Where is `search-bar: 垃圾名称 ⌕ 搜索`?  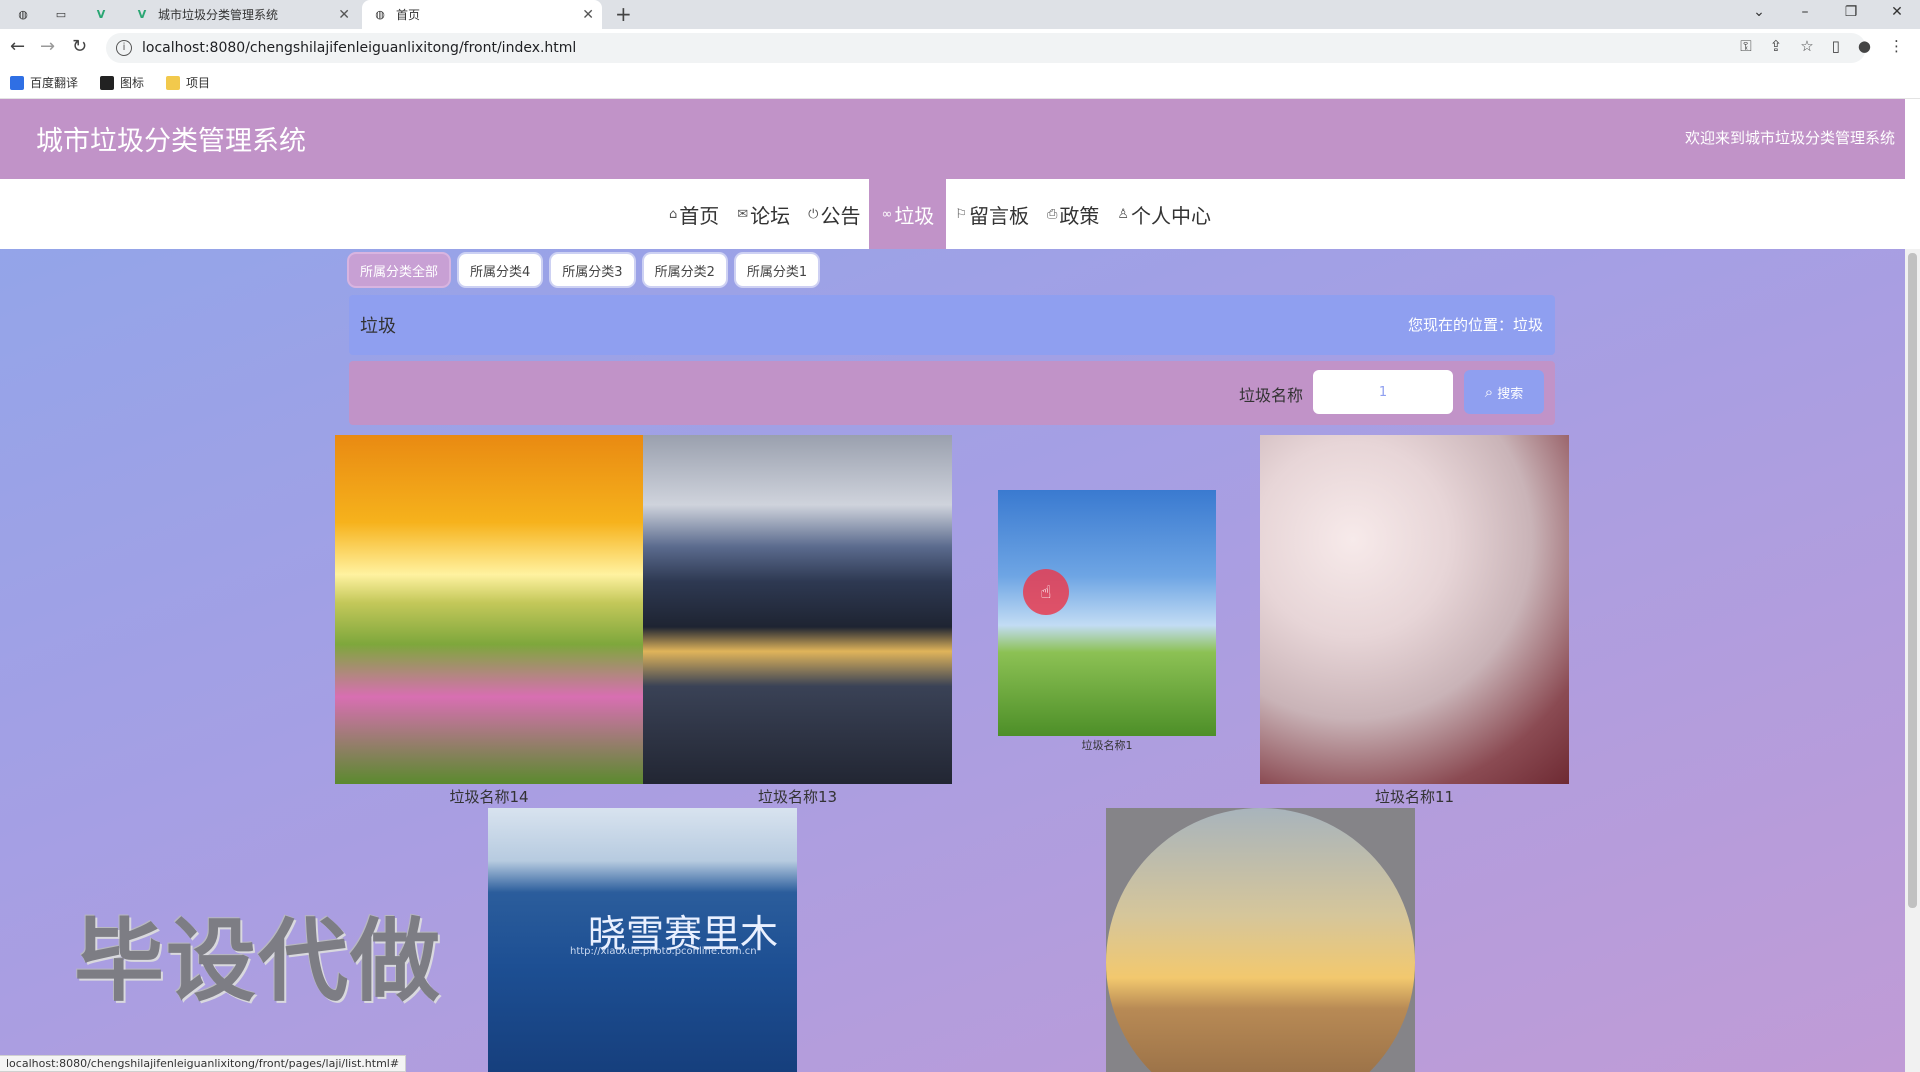 search-bar: 垃圾名称 ⌕ 搜索 is located at coordinates (952, 393).